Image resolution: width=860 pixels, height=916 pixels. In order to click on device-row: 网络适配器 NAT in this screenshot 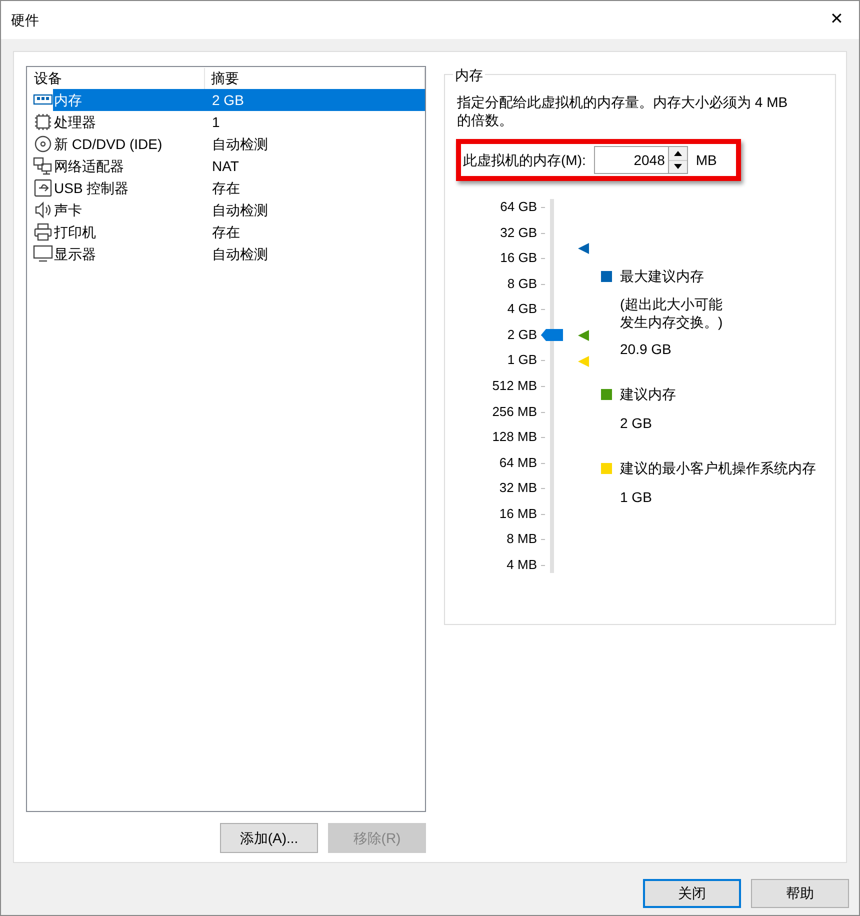, I will do `click(226, 166)`.